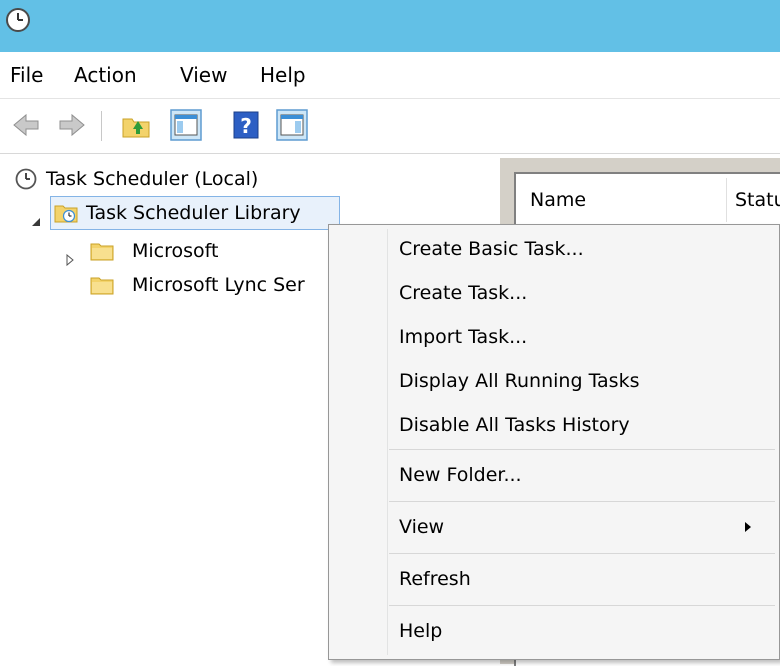 The height and width of the screenshot is (666, 780). Describe the element at coordinates (26, 125) in the screenshot. I see `back-arrow-icon` at that location.